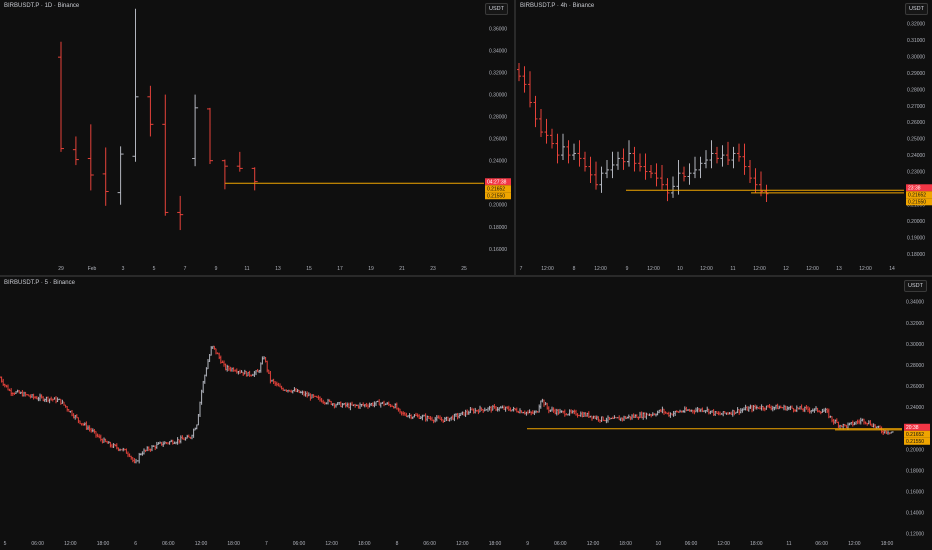  Describe the element at coordinates (915, 286) in the screenshot. I see `currency-button-5m: USDT` at that location.